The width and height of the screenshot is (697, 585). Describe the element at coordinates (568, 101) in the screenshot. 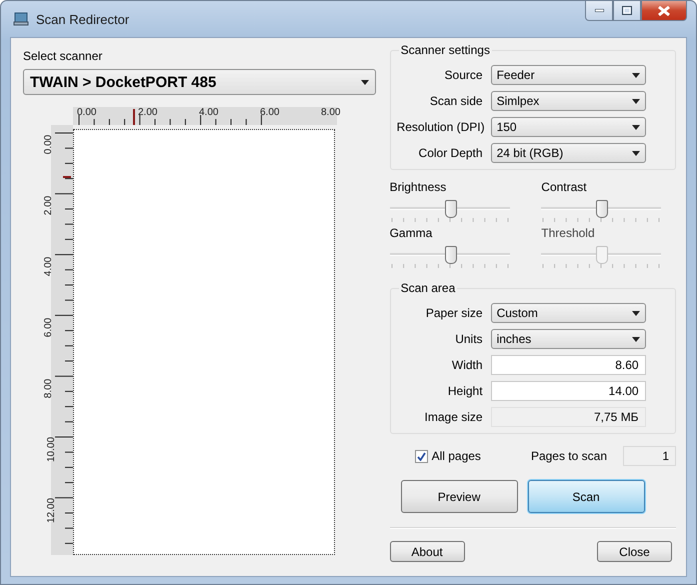

I see `dropdown: Simlpex` at that location.